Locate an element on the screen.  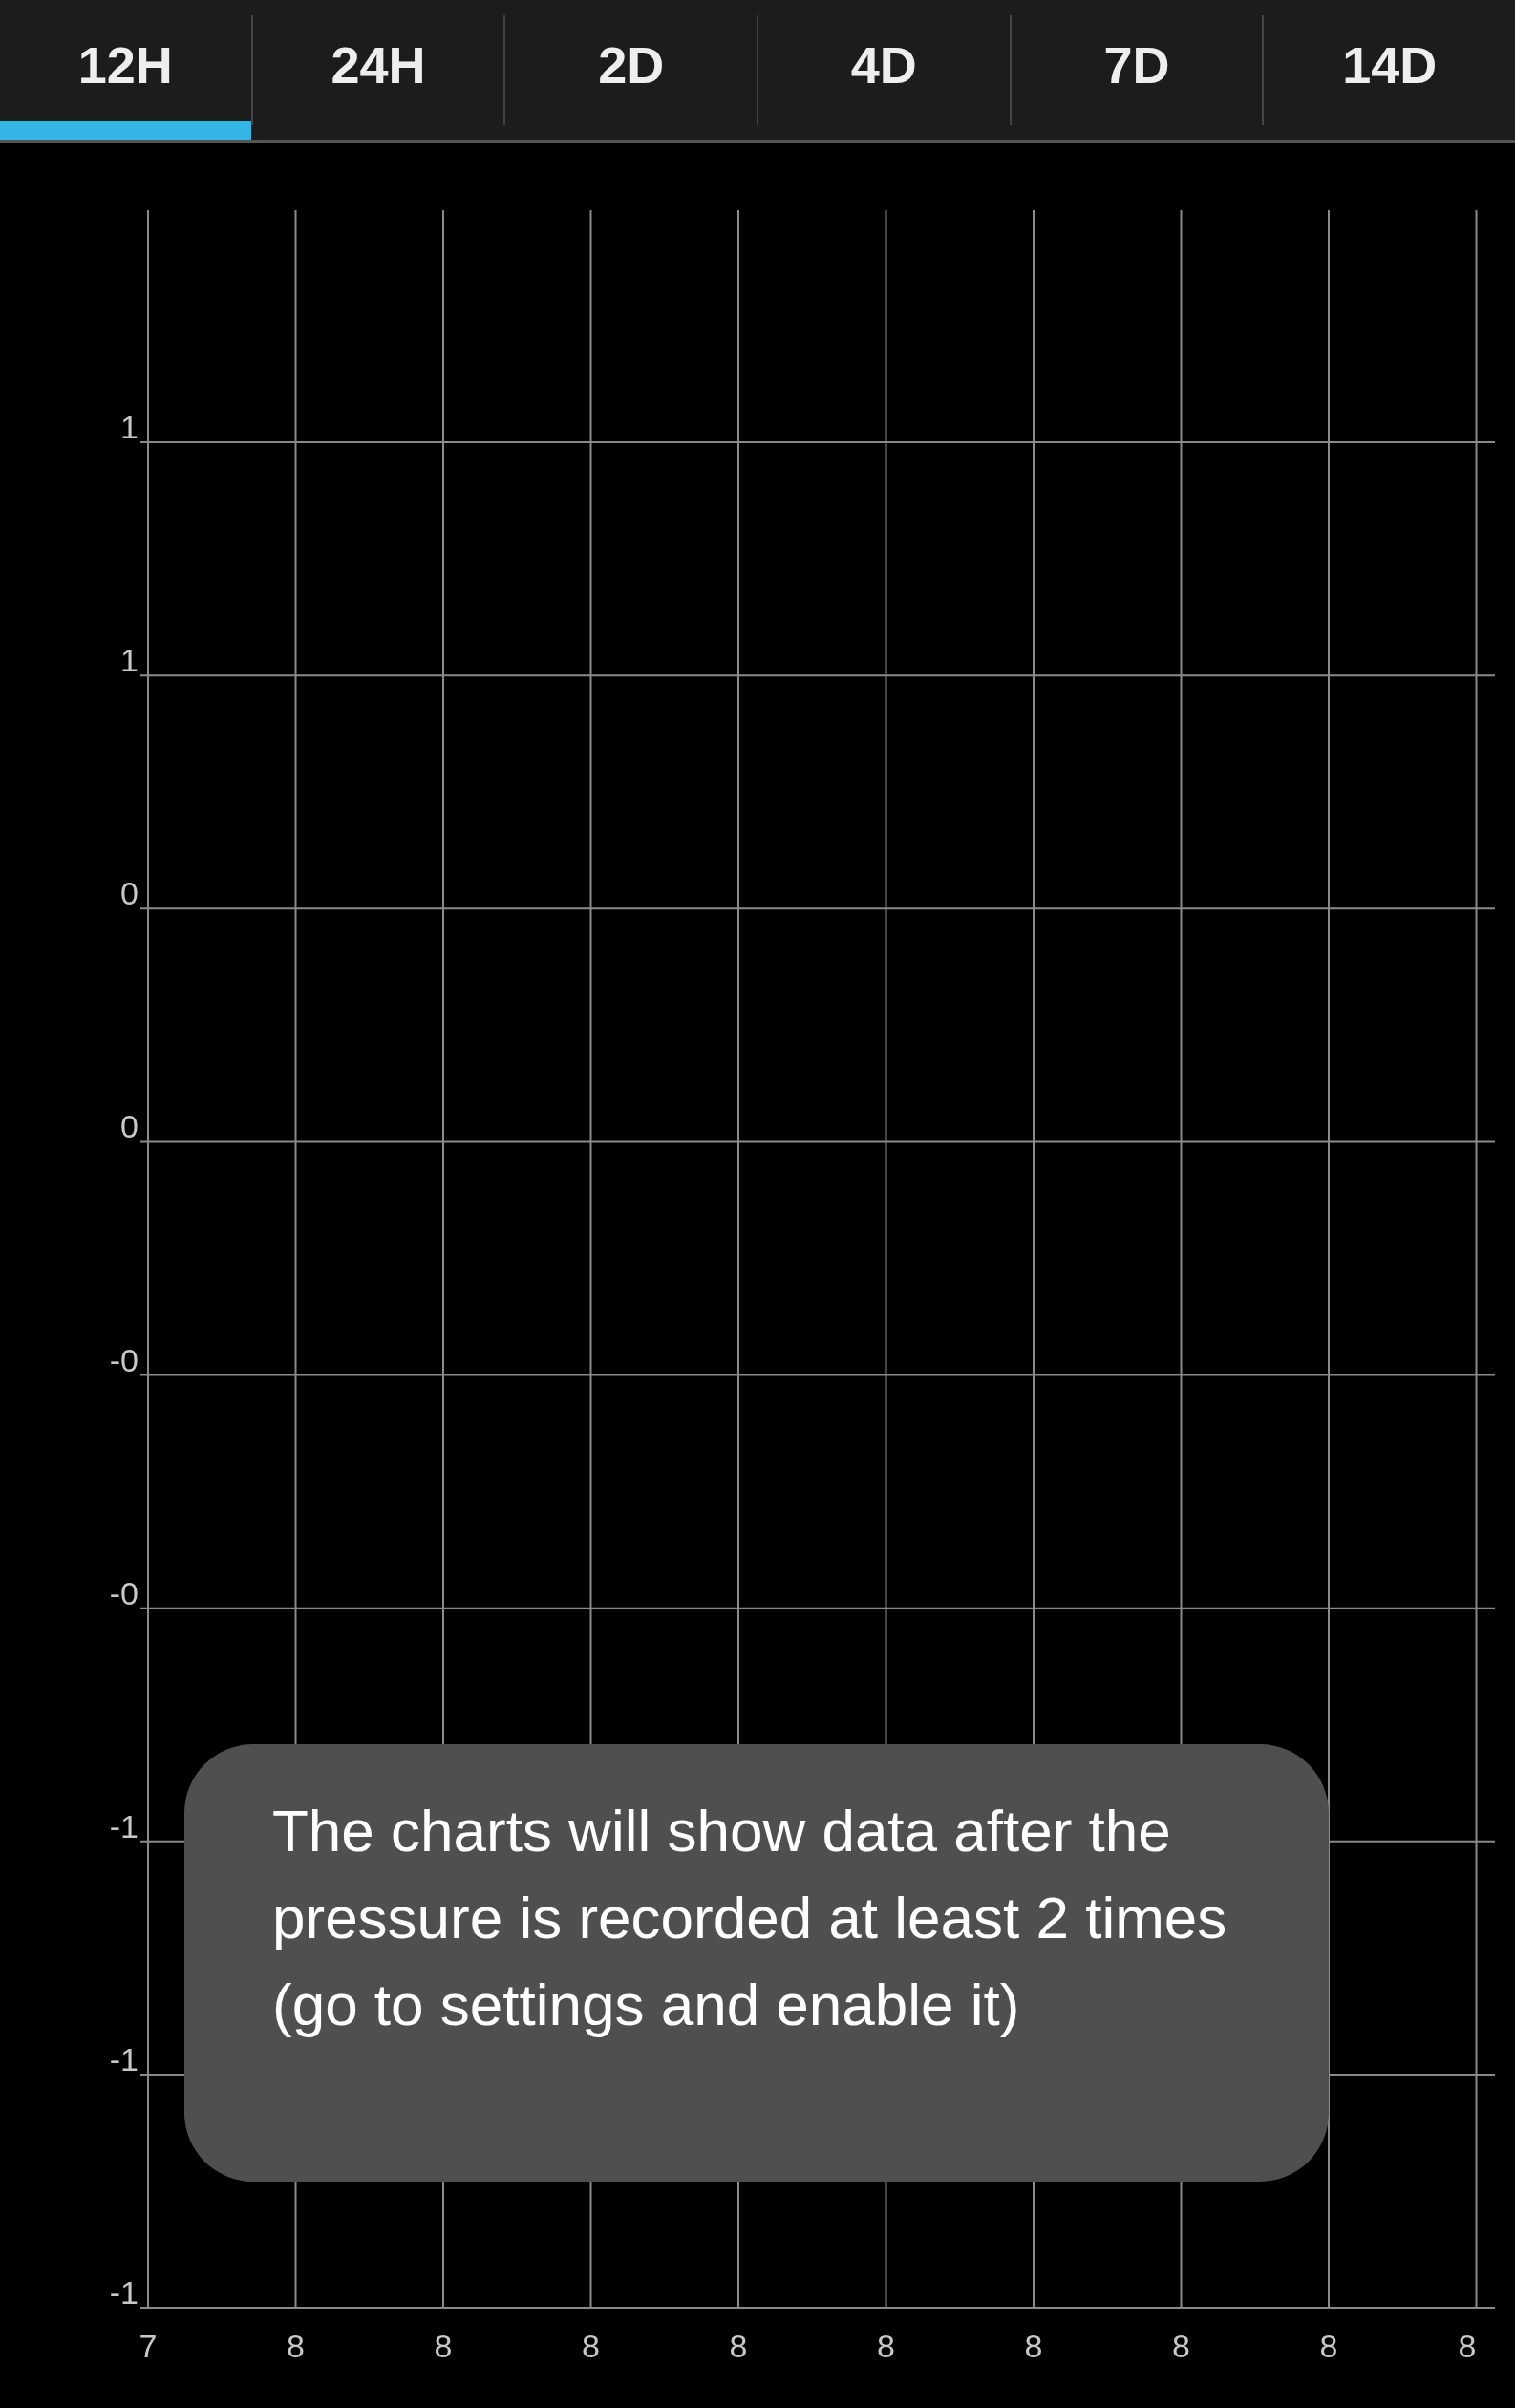
period-tab: 7D is located at coordinates (1137, 70).